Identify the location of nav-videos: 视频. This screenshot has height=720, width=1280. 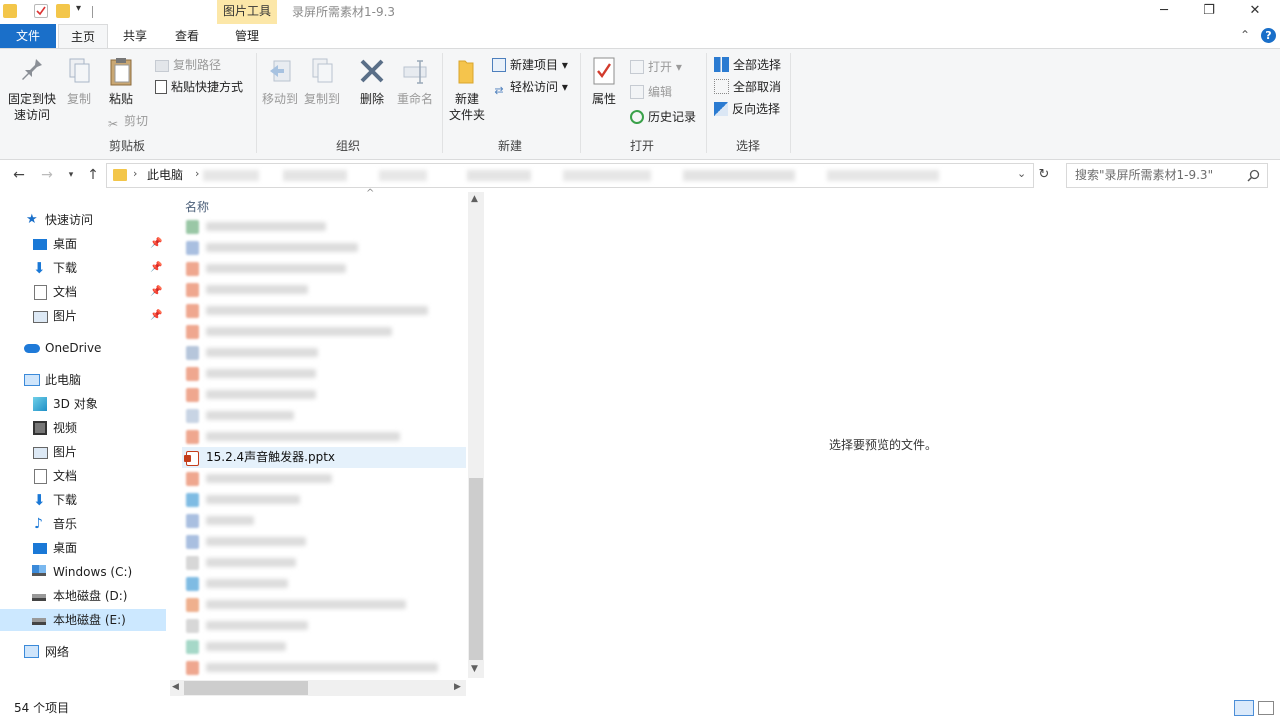
(83, 428).